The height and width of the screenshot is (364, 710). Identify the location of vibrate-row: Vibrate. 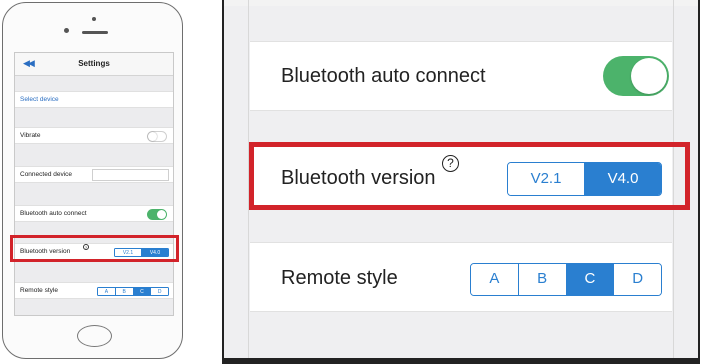
(94, 135).